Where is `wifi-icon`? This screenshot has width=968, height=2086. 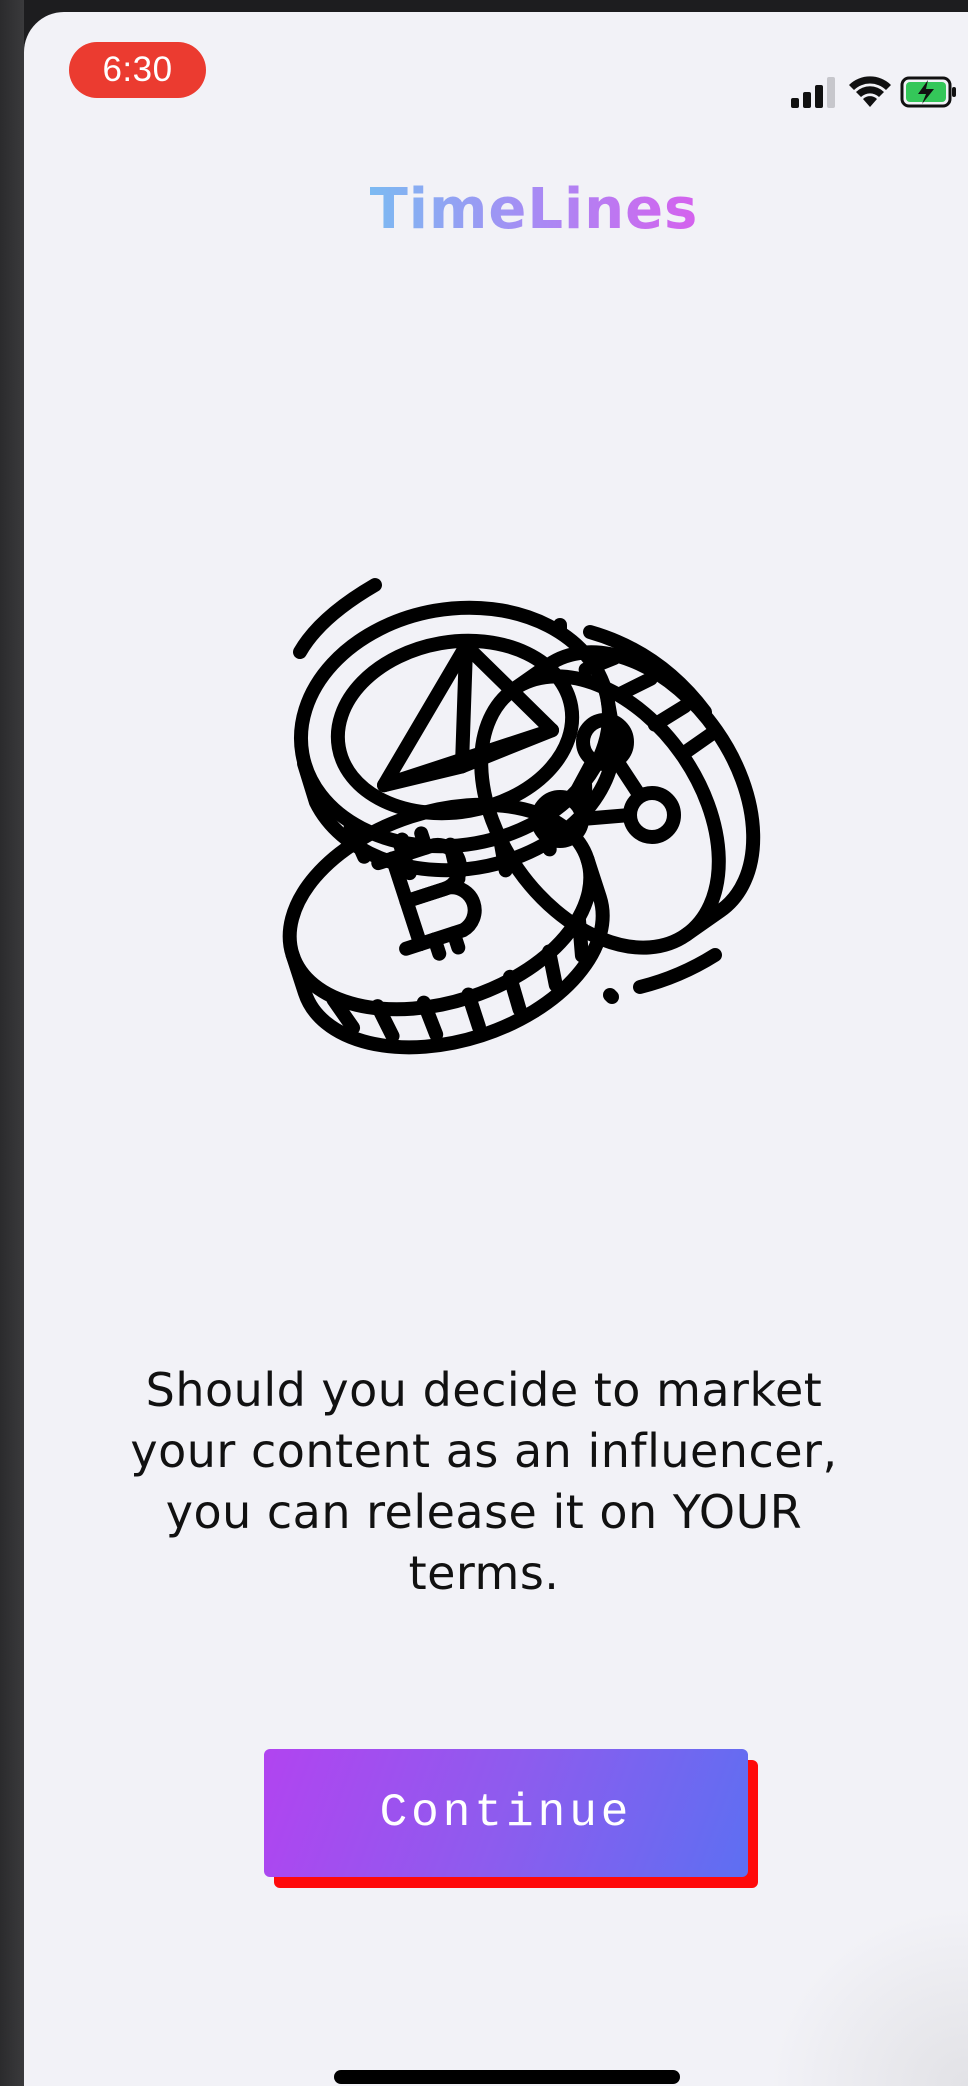
wifi-icon is located at coordinates (870, 91).